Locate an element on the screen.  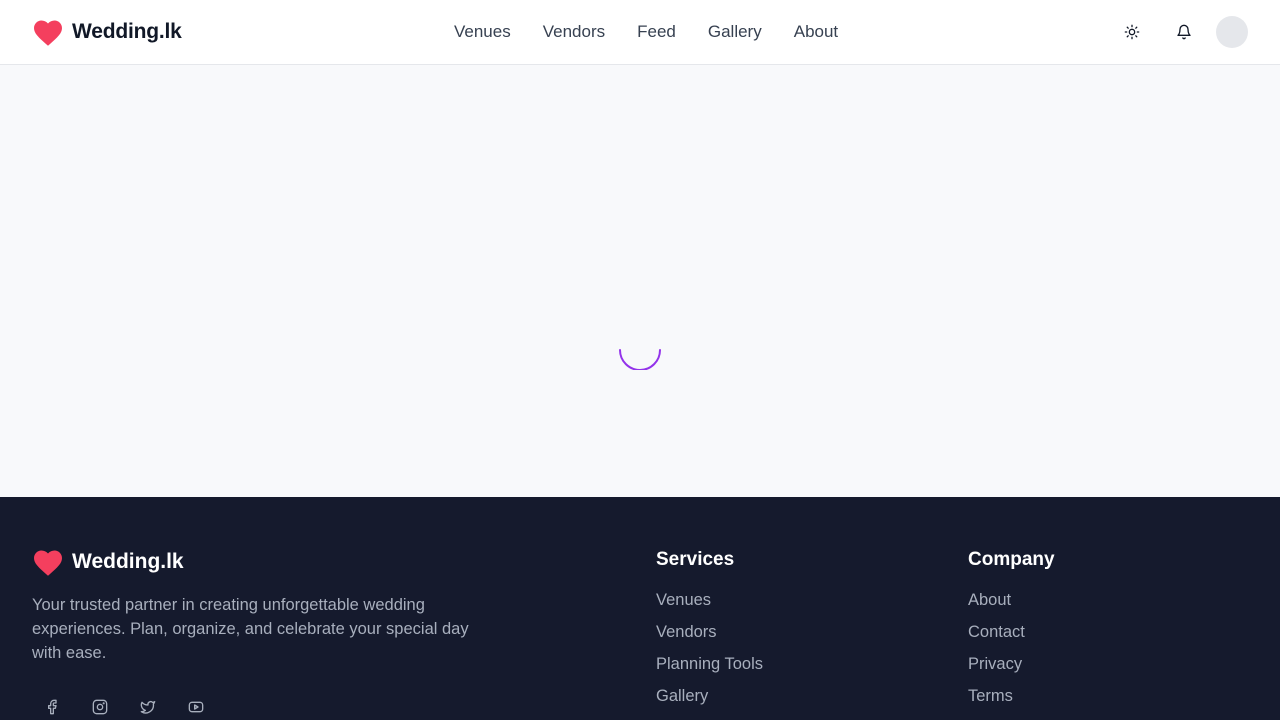
nav-venues: Venues is located at coordinates (482, 32).